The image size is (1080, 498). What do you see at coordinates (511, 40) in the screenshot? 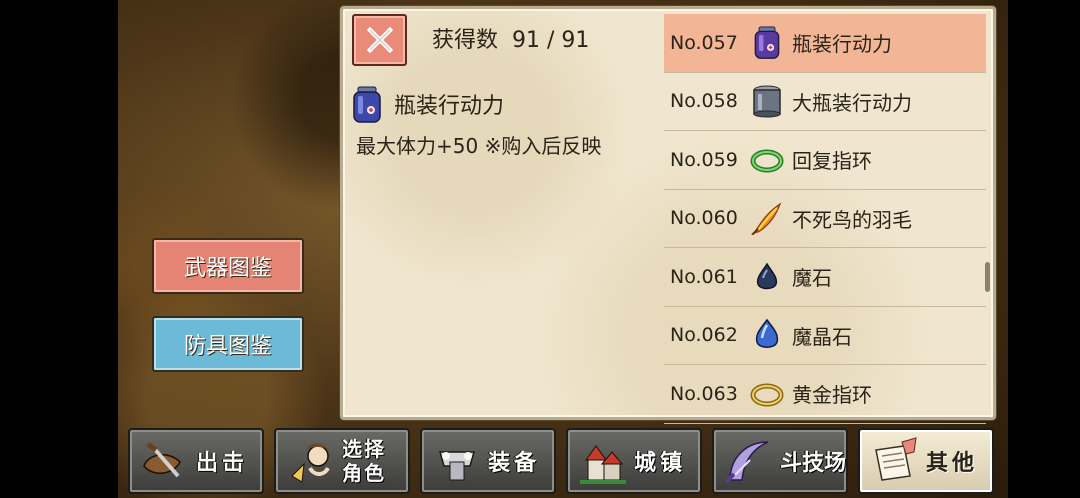
I see `obtained-count: 获得数 91 / 91` at bounding box center [511, 40].